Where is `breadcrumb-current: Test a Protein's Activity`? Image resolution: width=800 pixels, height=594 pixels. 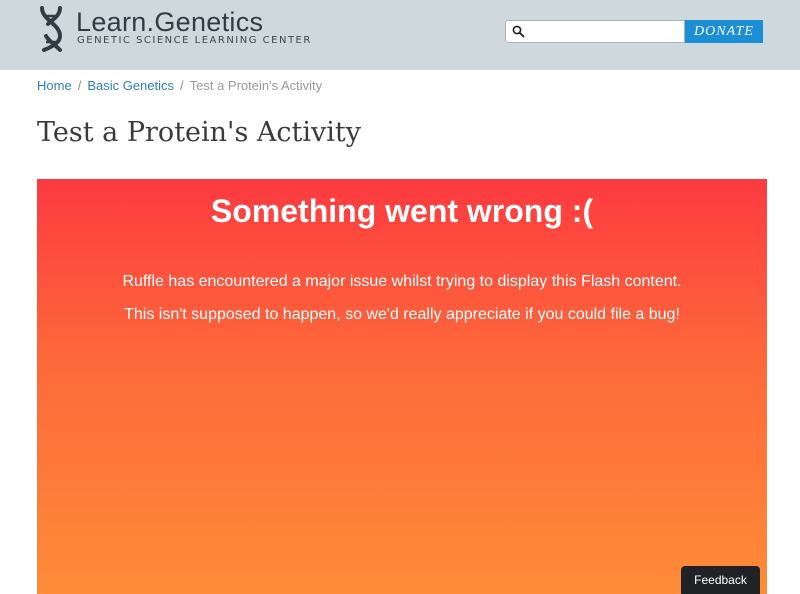
breadcrumb-current: Test a Protein's Activity is located at coordinates (256, 85).